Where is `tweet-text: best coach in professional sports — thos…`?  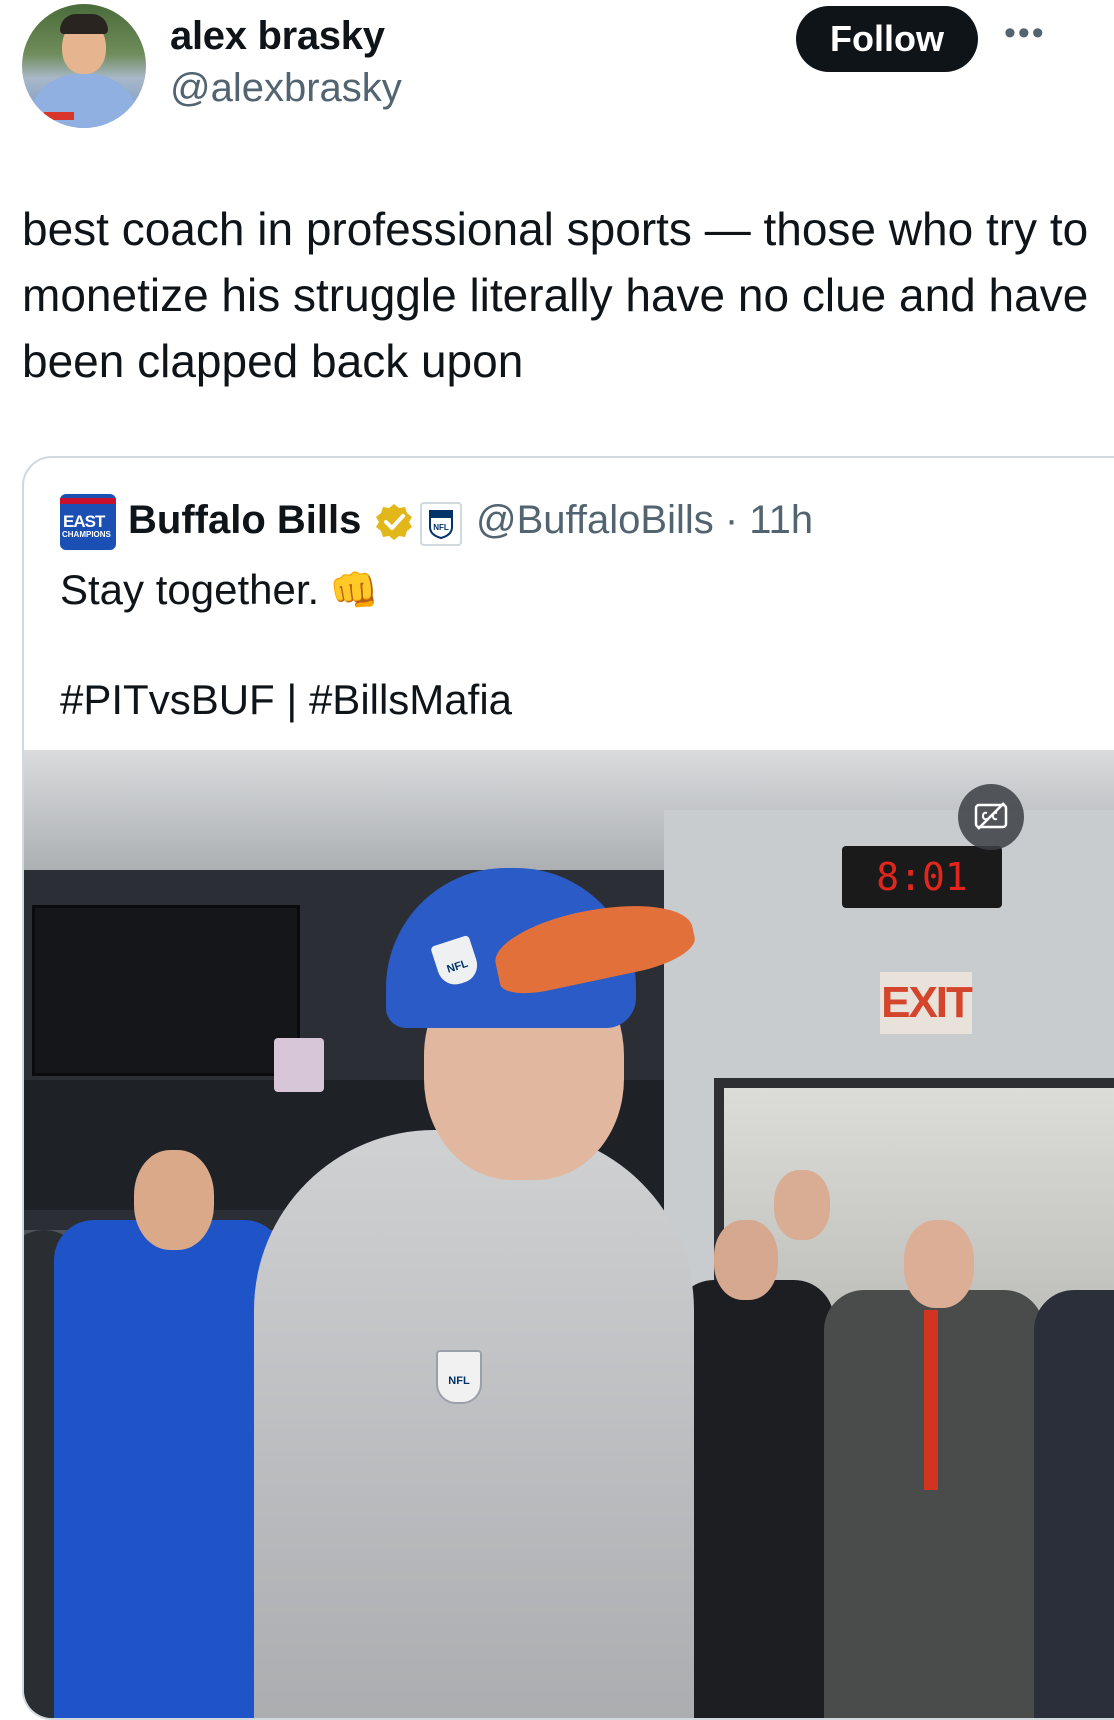
tweet-text: best coach in professional sports — thos… is located at coordinates (555, 295).